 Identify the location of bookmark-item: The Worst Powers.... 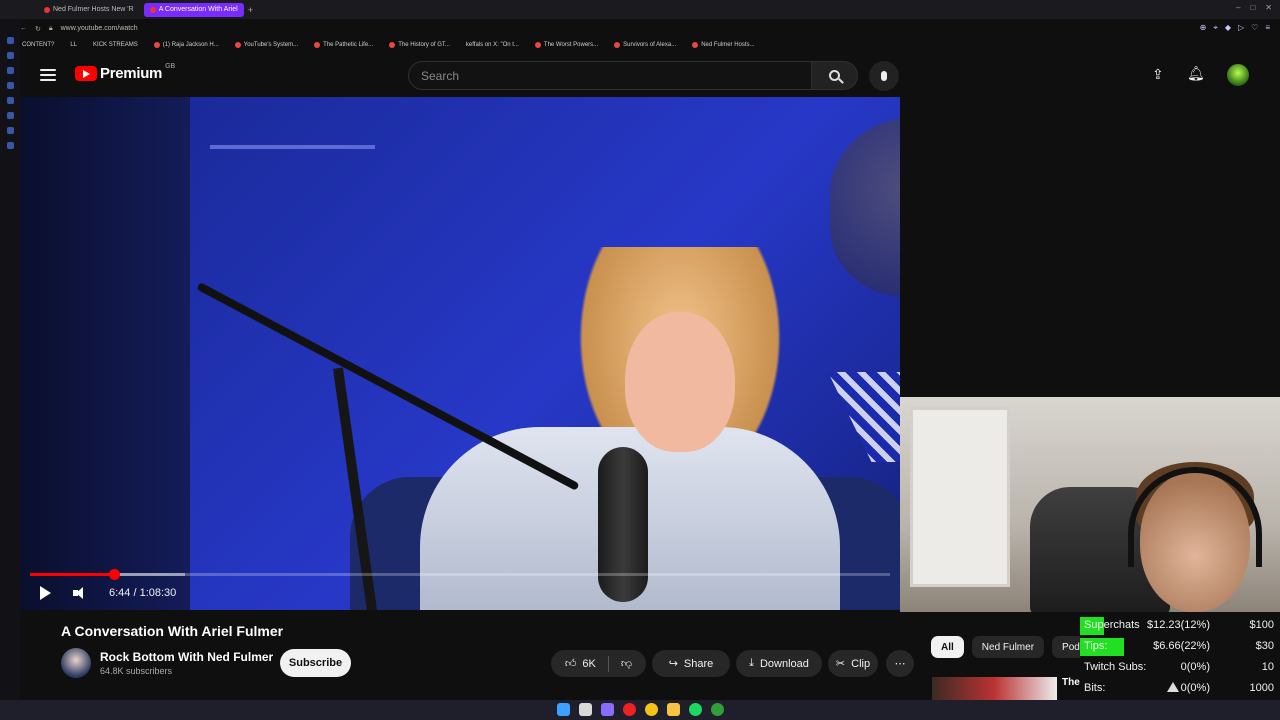
(566, 45).